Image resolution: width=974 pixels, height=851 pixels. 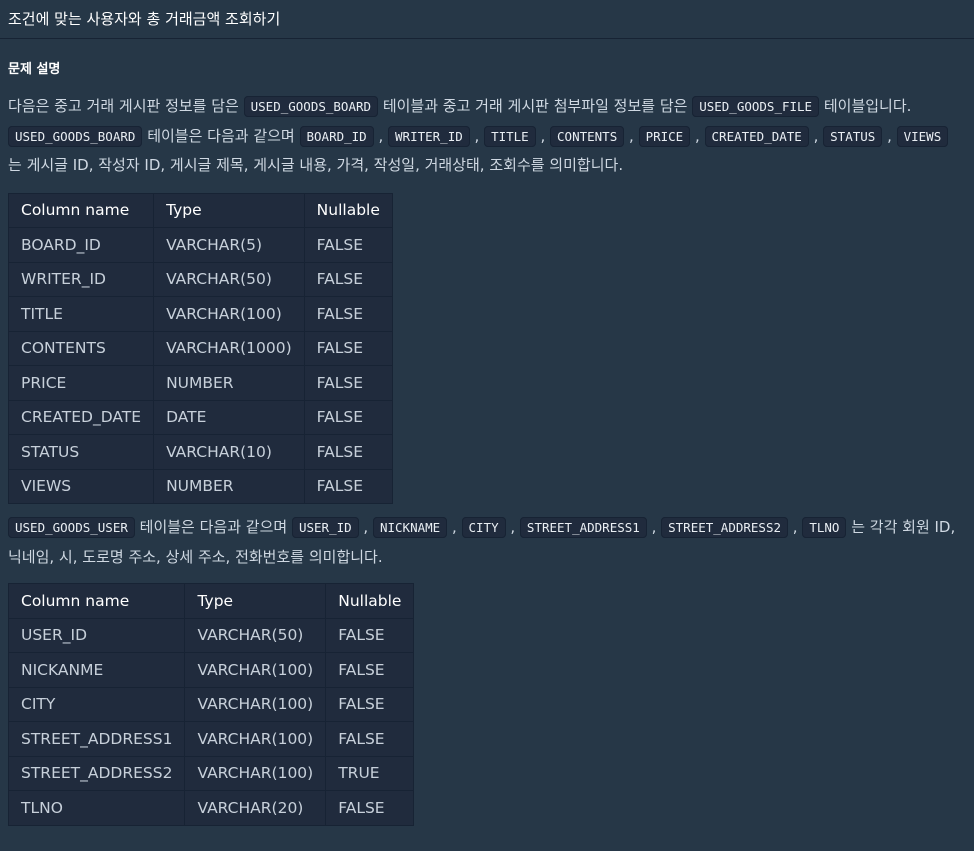 What do you see at coordinates (853, 136) in the screenshot?
I see `code-status: STATUS` at bounding box center [853, 136].